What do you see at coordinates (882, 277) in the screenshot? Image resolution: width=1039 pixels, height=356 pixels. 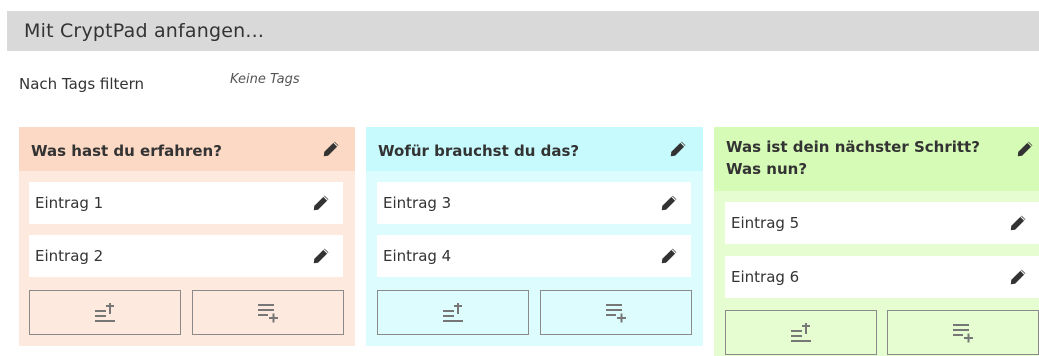 I see `list-item: Eintrag 6` at bounding box center [882, 277].